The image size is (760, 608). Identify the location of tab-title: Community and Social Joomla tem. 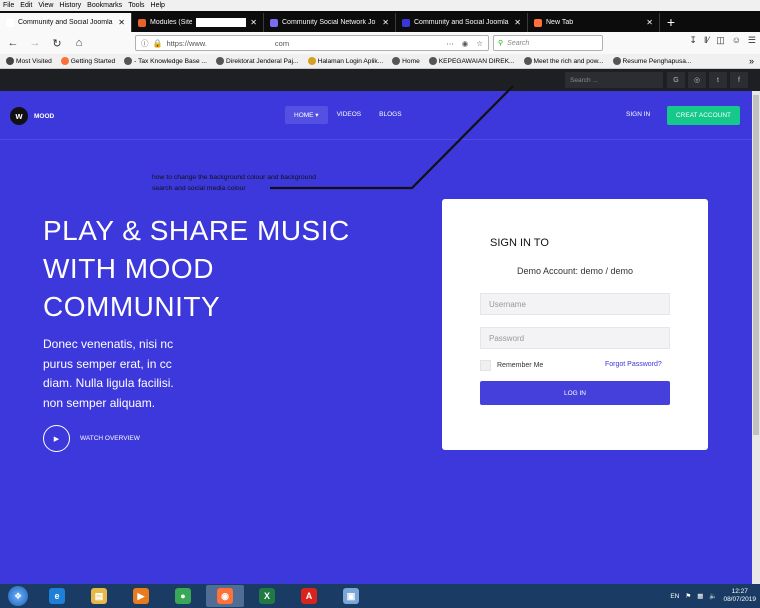
(462, 22).